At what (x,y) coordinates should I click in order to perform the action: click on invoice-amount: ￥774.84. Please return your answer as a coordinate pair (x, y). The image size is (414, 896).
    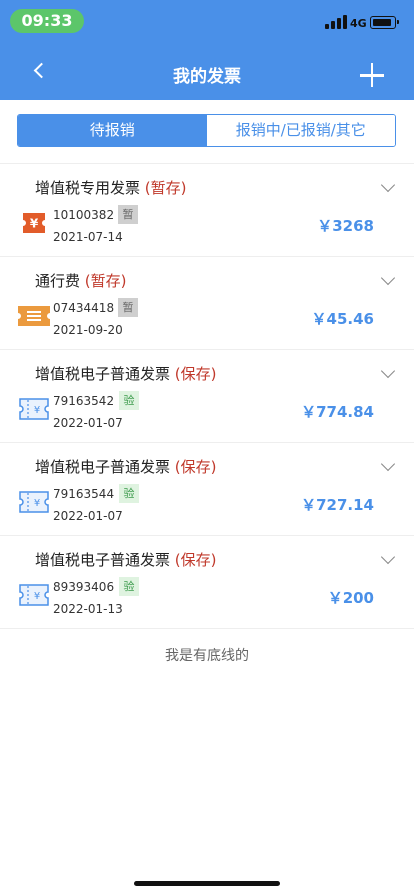
    Looking at the image, I should click on (337, 412).